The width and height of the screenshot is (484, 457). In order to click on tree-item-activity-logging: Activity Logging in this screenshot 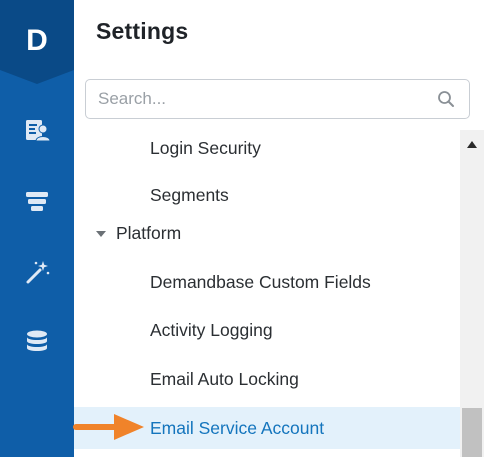, I will do `click(267, 330)`.